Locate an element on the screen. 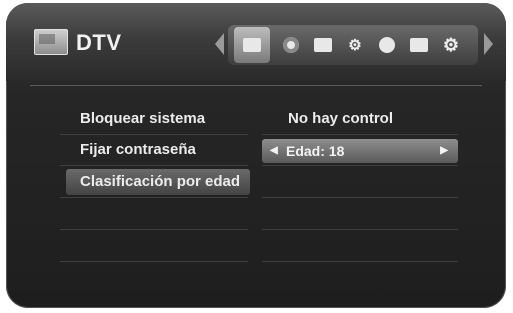 The image size is (513, 313). globe-icon is located at coordinates (387, 45).